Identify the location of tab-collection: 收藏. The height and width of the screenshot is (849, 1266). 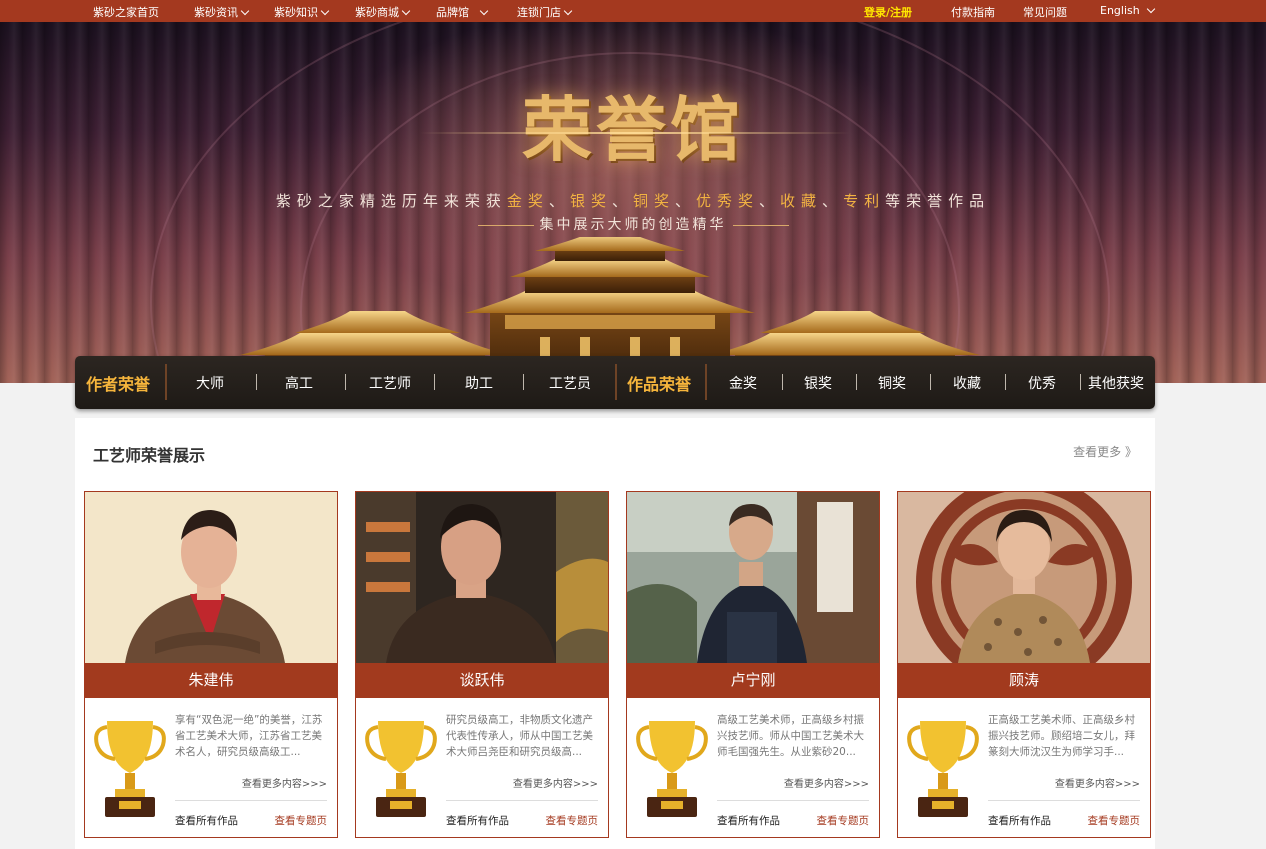
(967, 383).